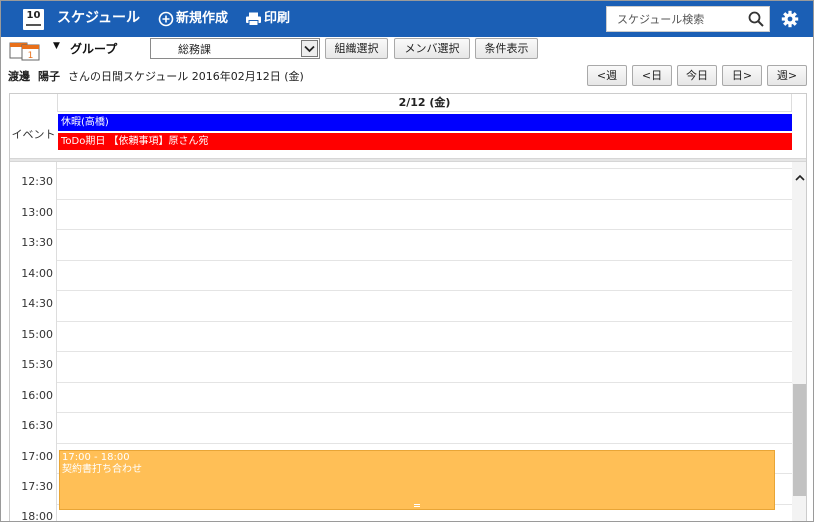  What do you see at coordinates (787, 75) in the screenshot?
I see `next-week-button: 週>` at bounding box center [787, 75].